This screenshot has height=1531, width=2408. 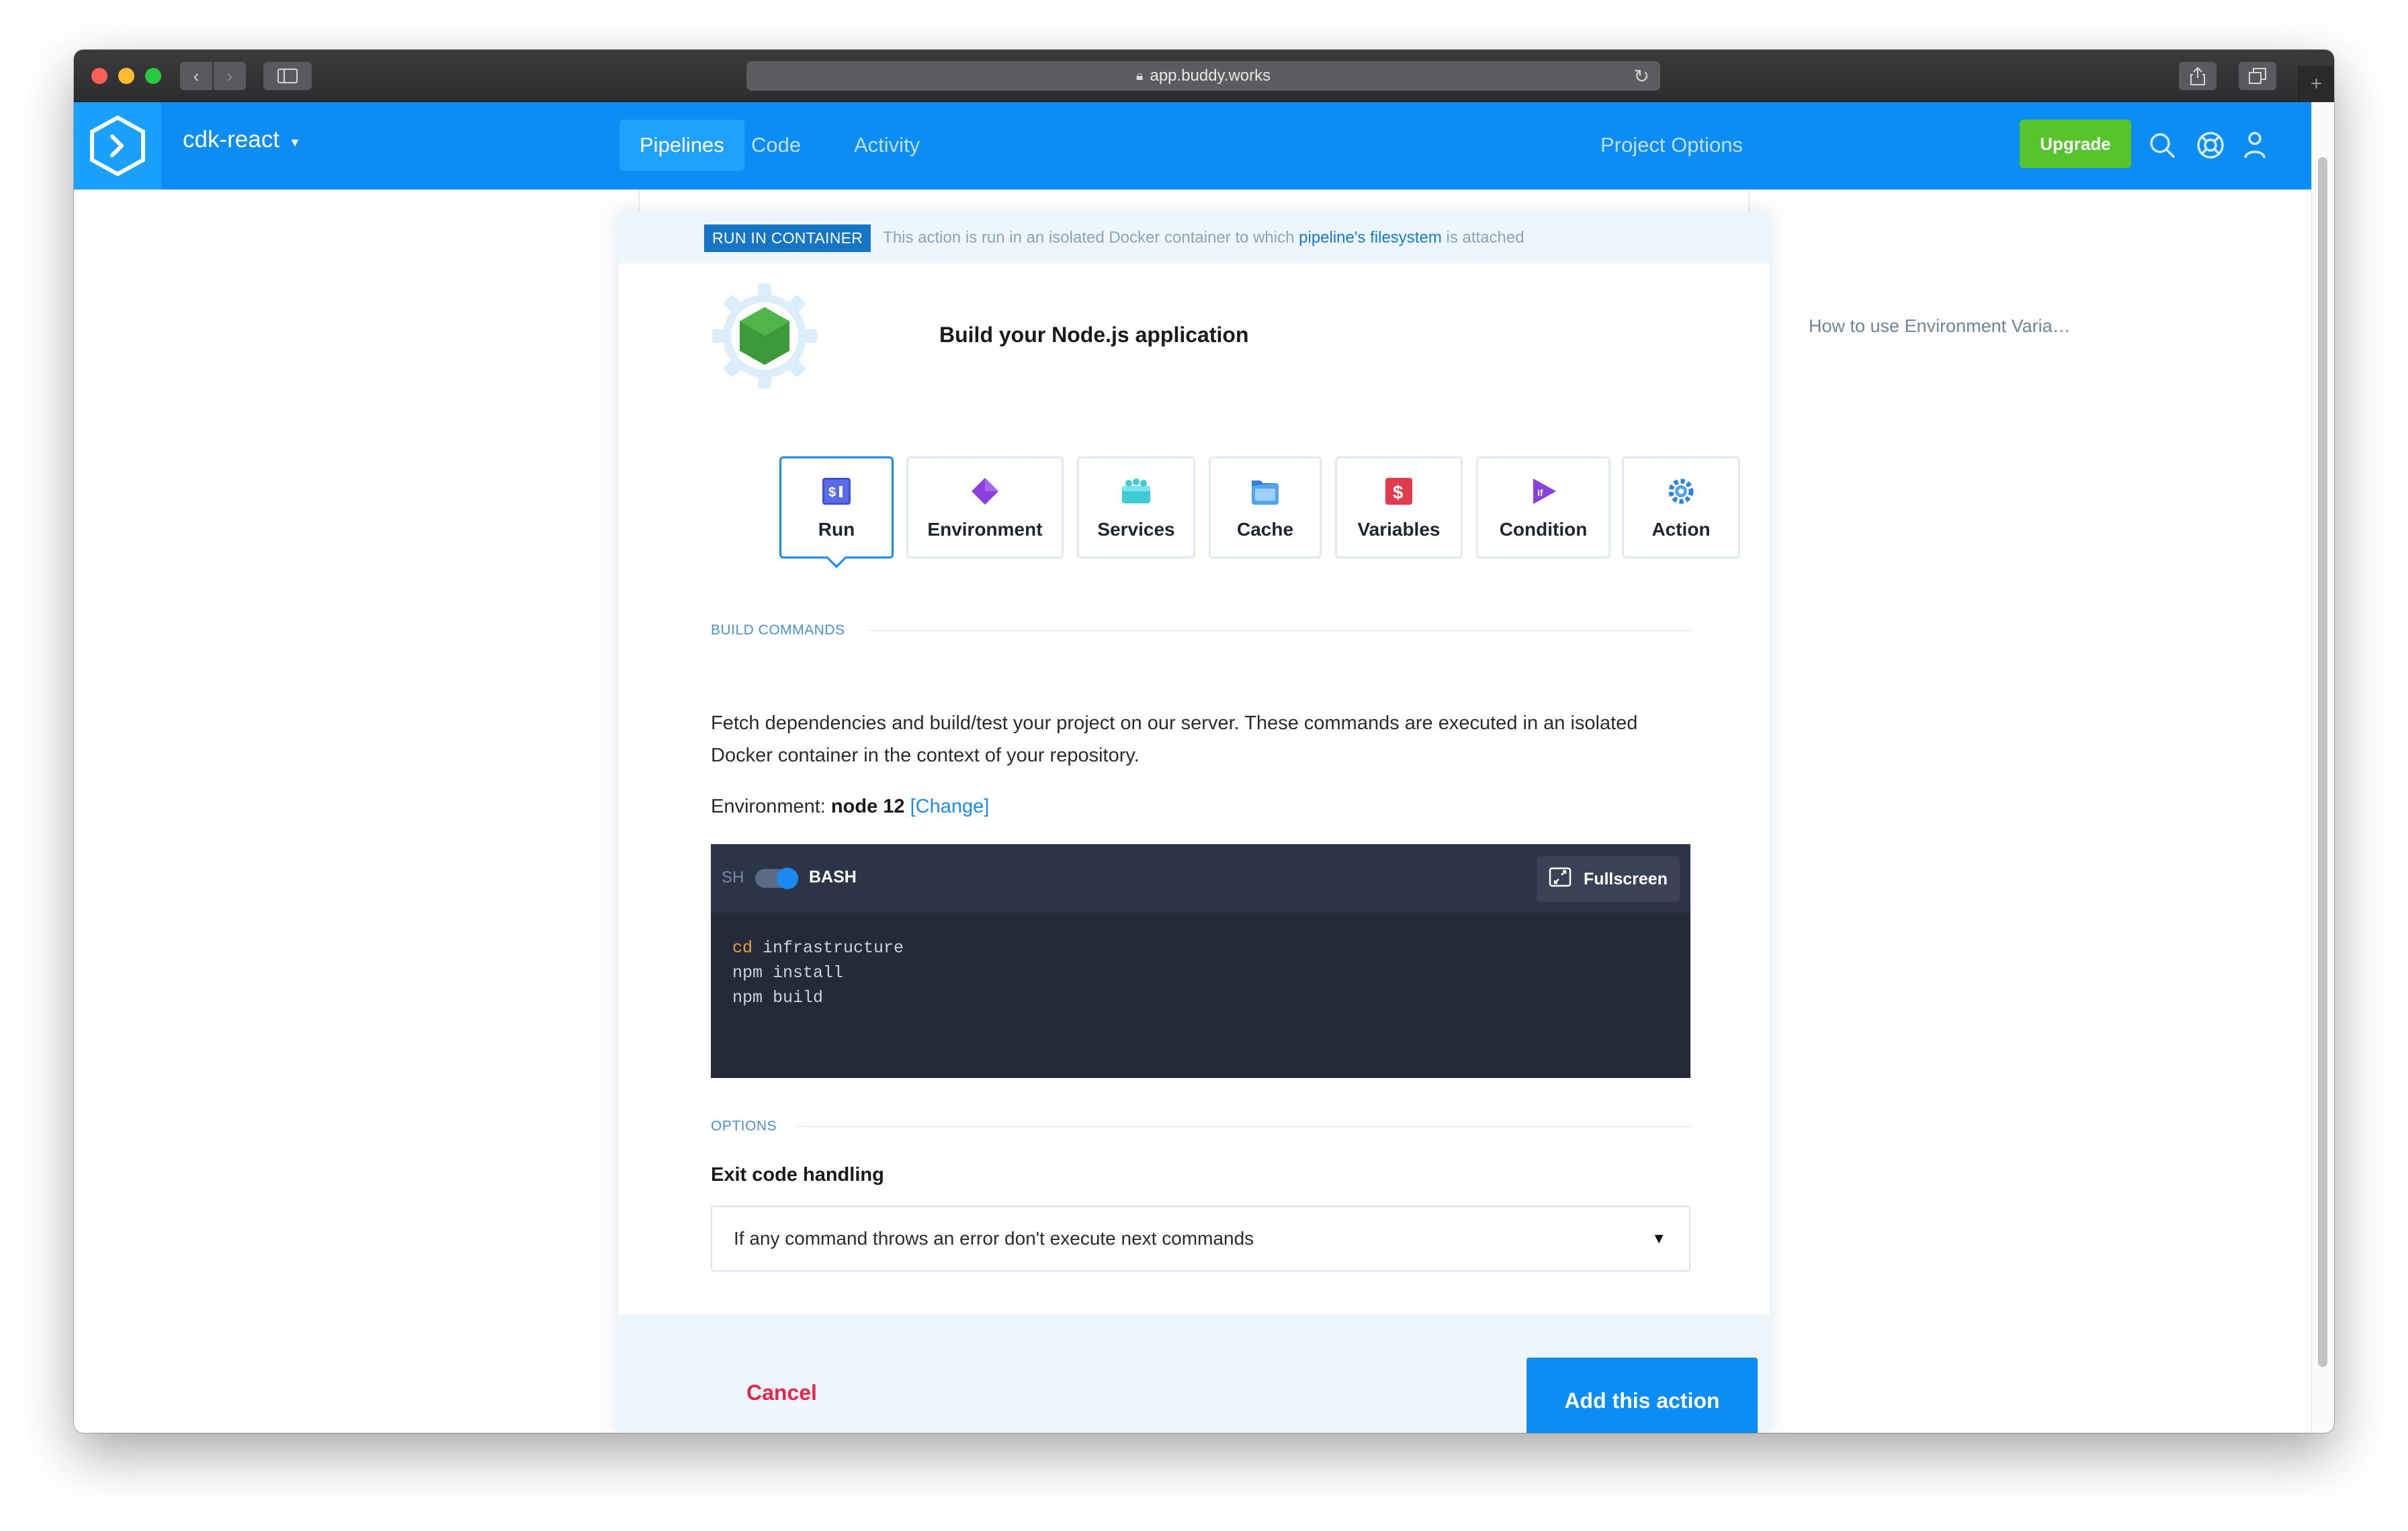 What do you see at coordinates (776, 879) in the screenshot?
I see `shell-toggle` at bounding box center [776, 879].